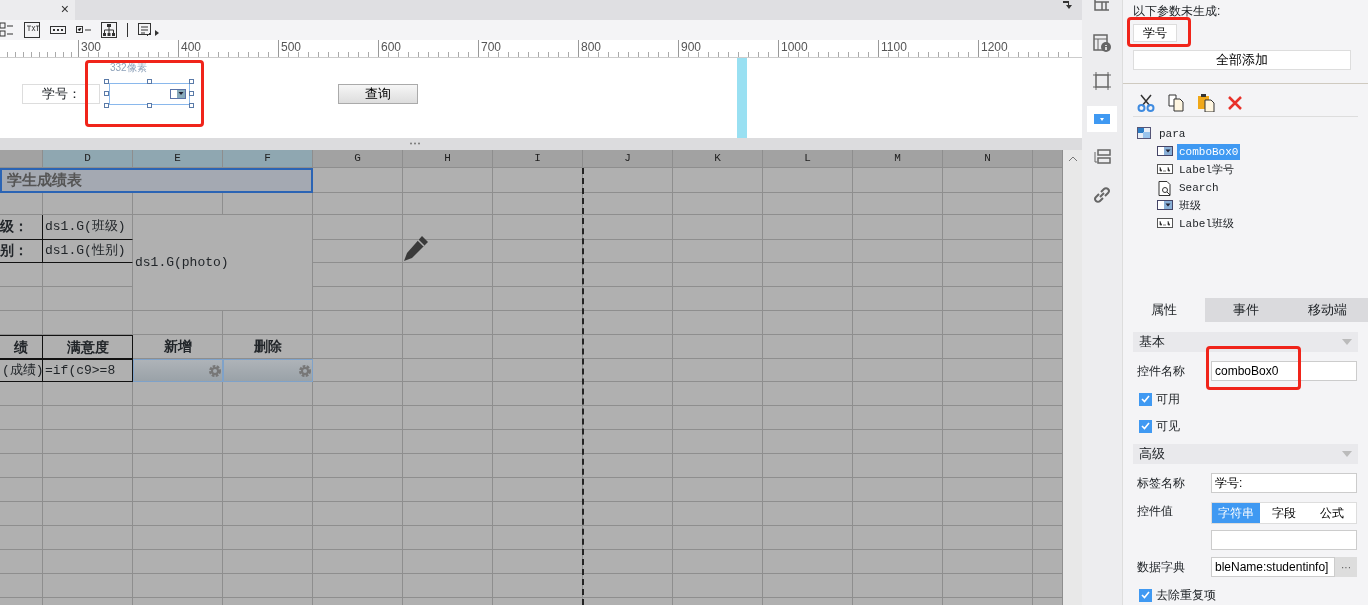  I want to click on list-icon, so click(1102, 157).